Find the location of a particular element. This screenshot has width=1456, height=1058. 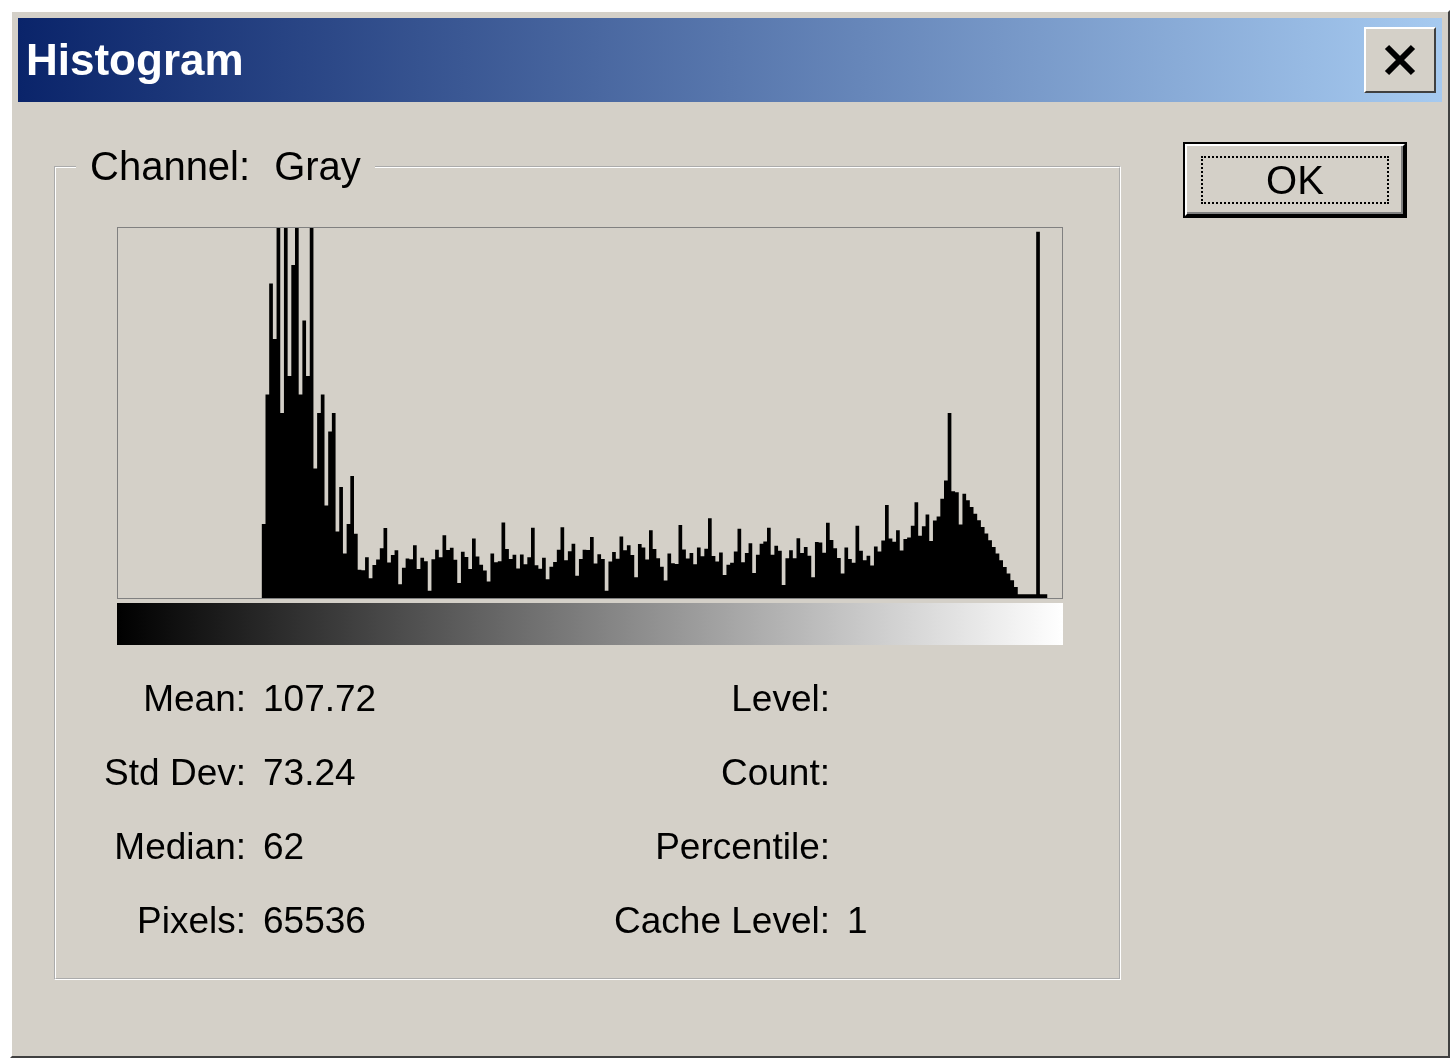

channel-label: Channel: is located at coordinates (170, 166).